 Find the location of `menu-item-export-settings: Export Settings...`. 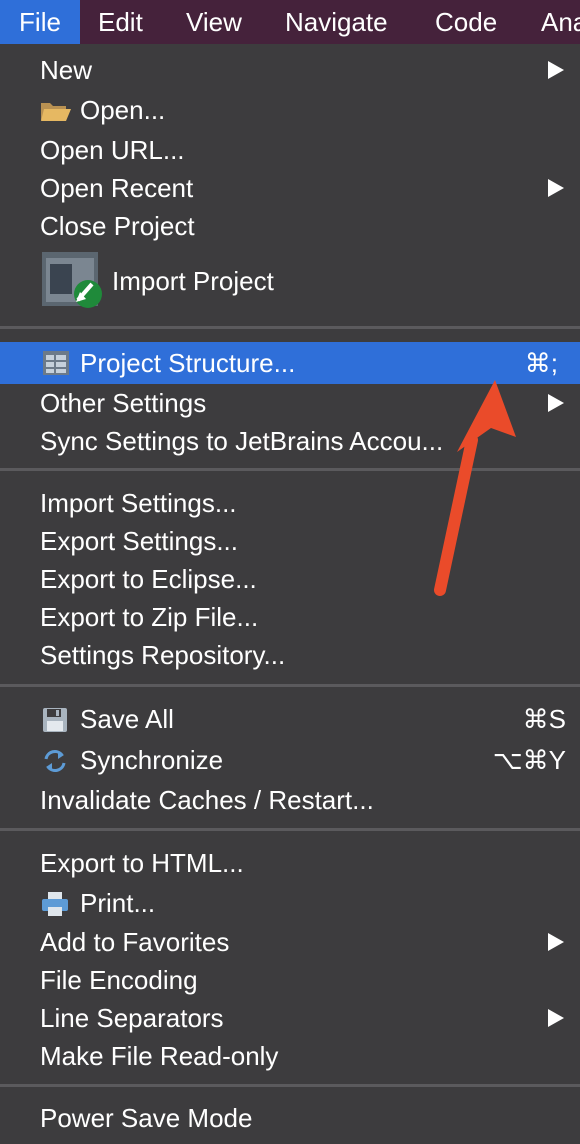

menu-item-export-settings: Export Settings... is located at coordinates (290, 541).